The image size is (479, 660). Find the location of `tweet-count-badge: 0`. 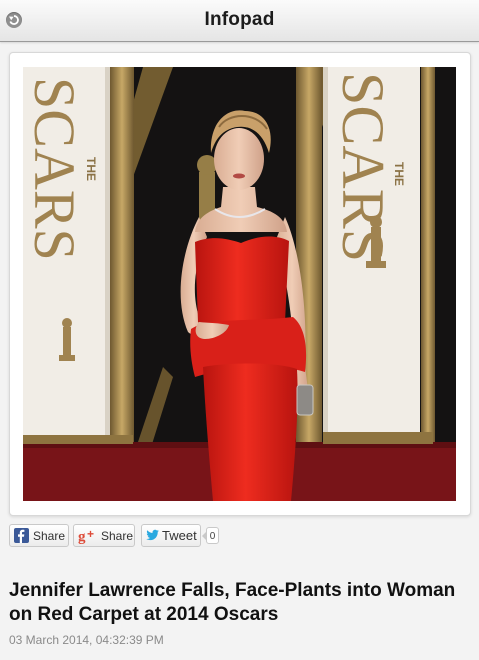

tweet-count-badge: 0 is located at coordinates (210, 535).